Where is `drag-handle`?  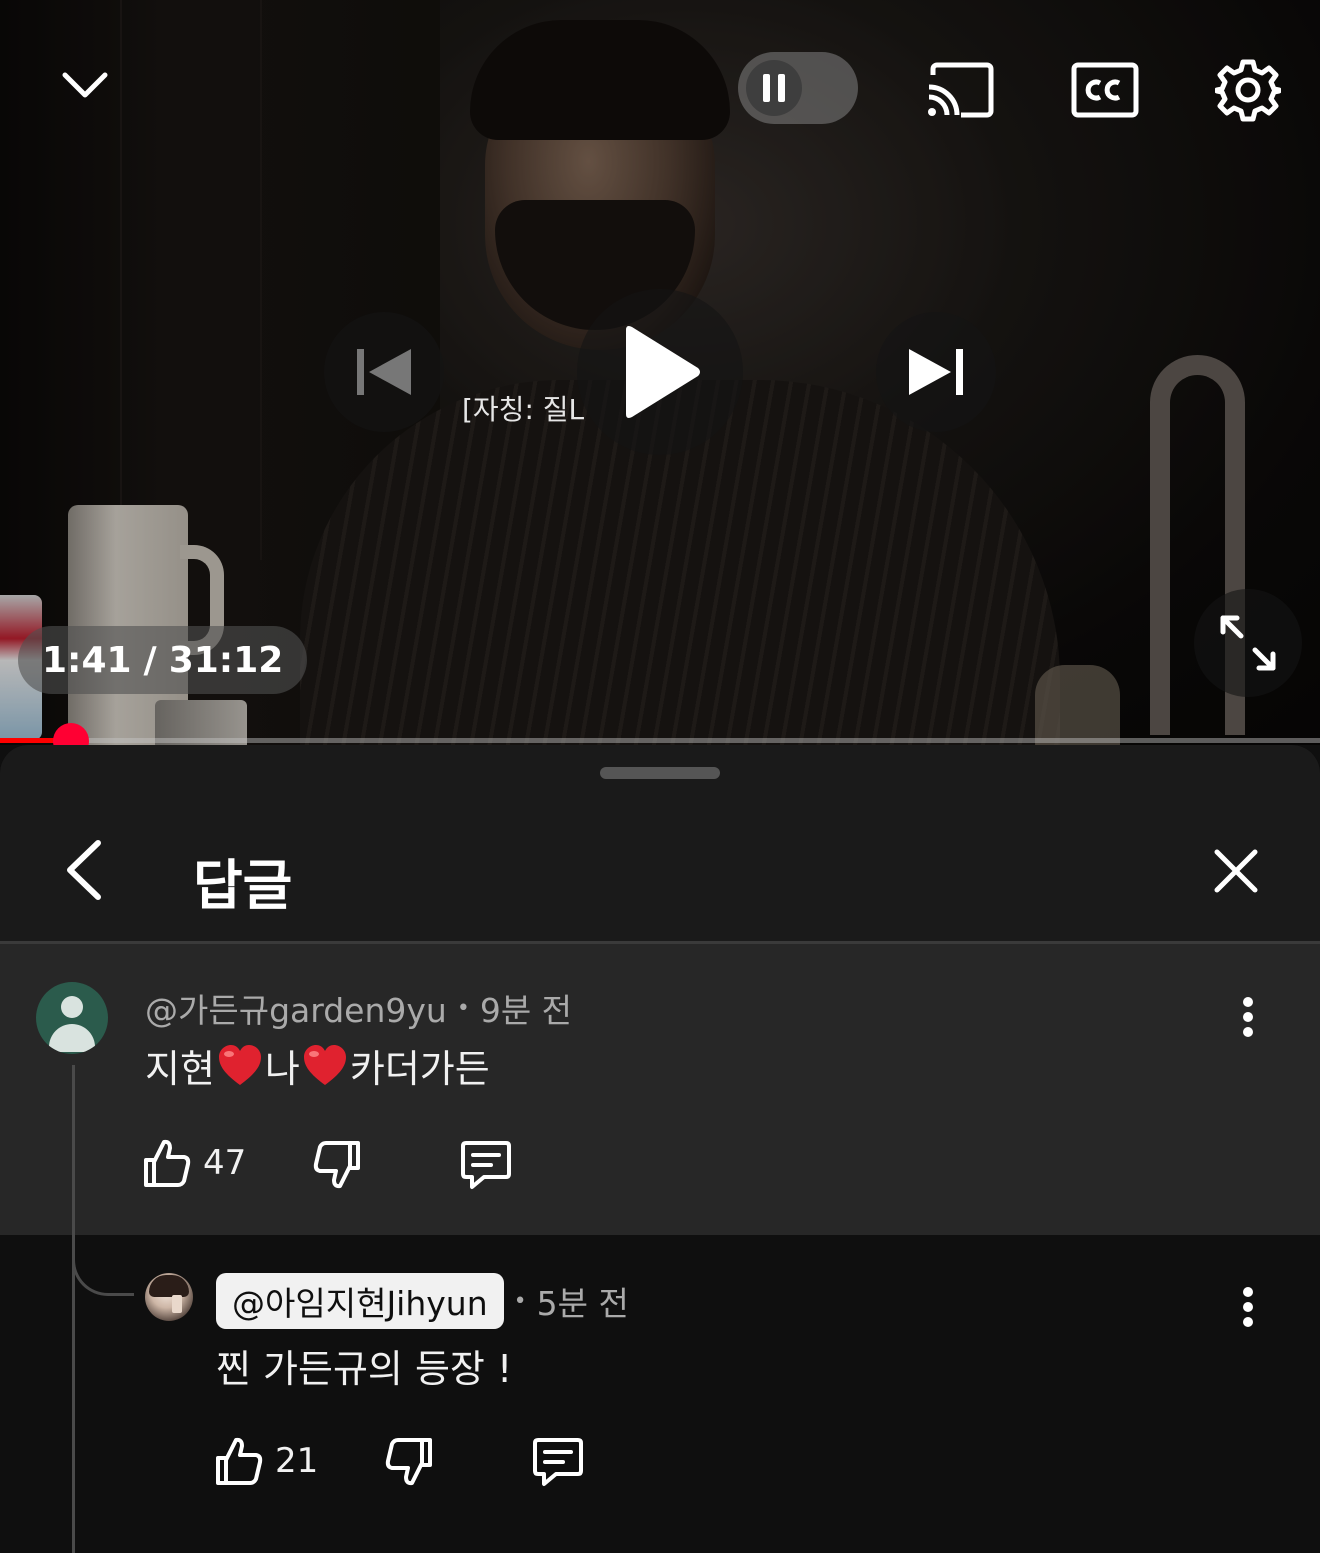
drag-handle is located at coordinates (660, 773).